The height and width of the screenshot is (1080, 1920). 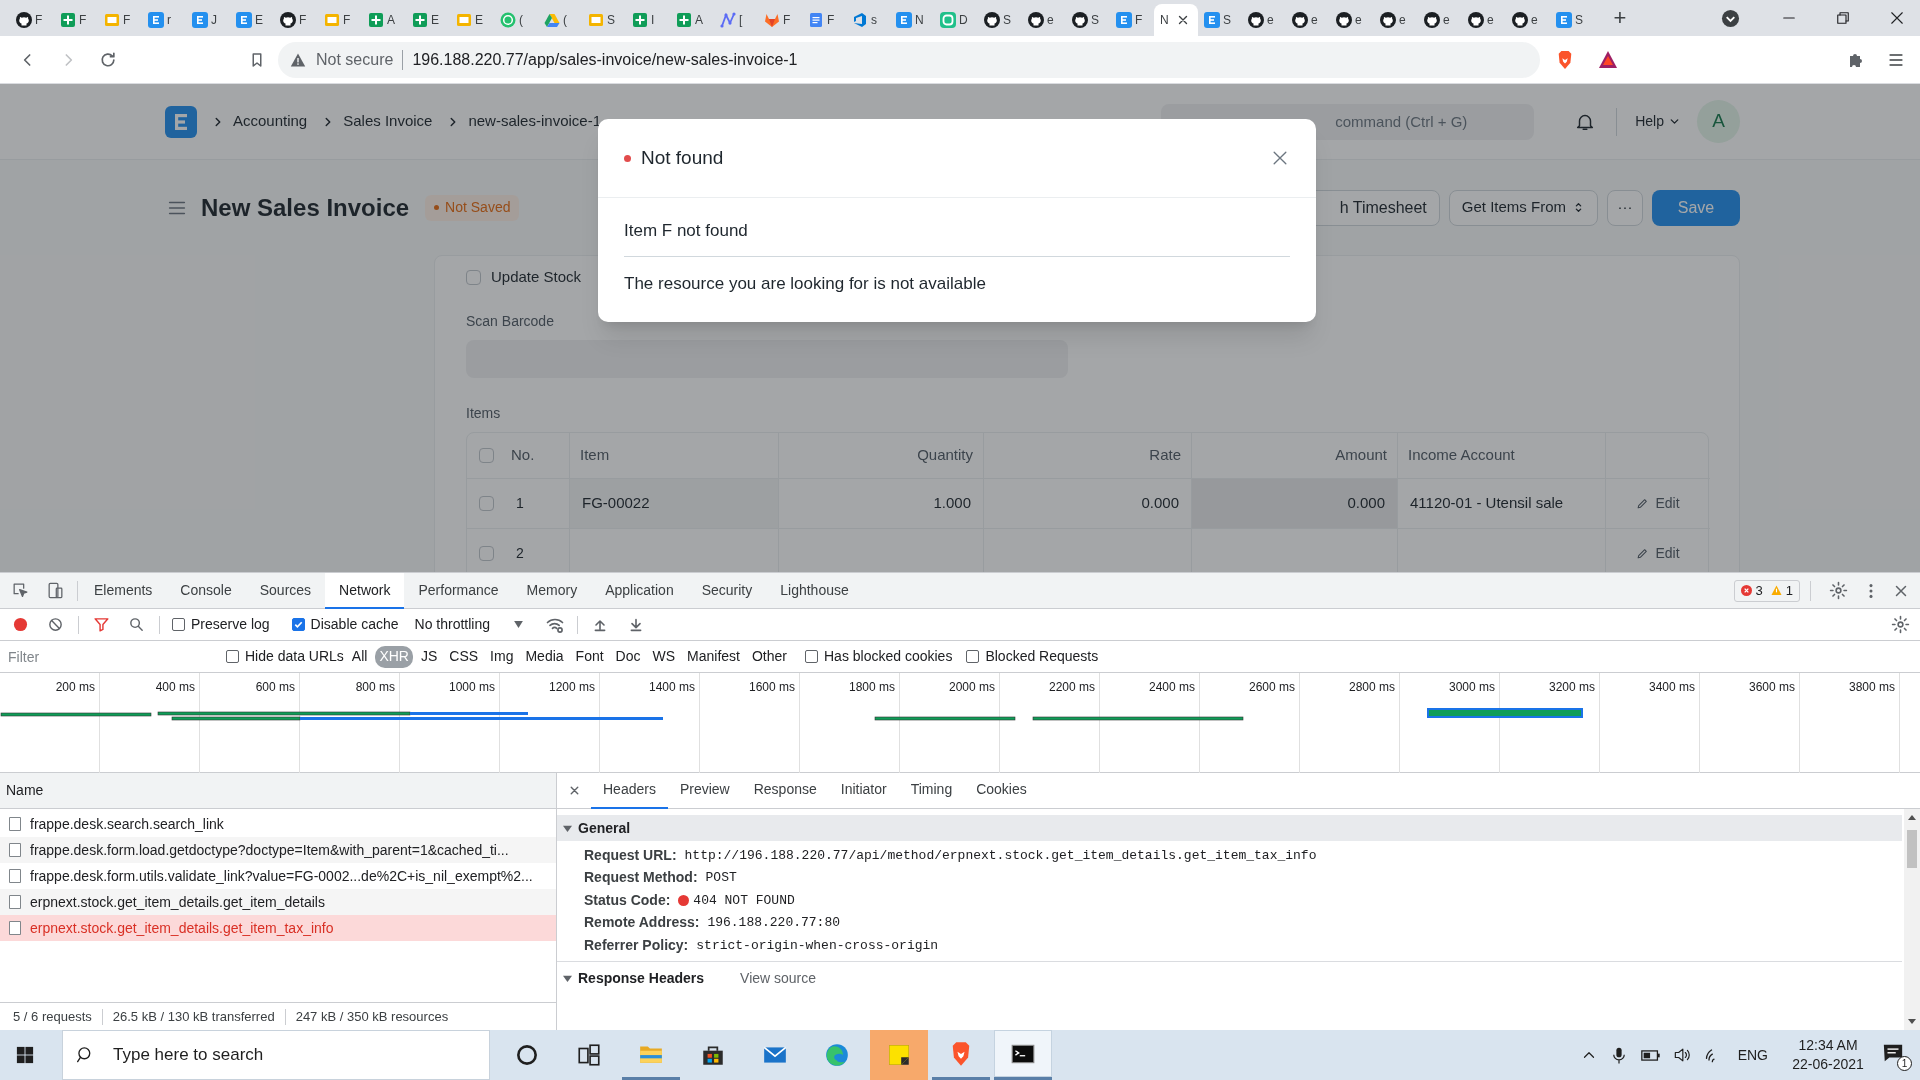 I want to click on record-button, so click(x=20, y=624).